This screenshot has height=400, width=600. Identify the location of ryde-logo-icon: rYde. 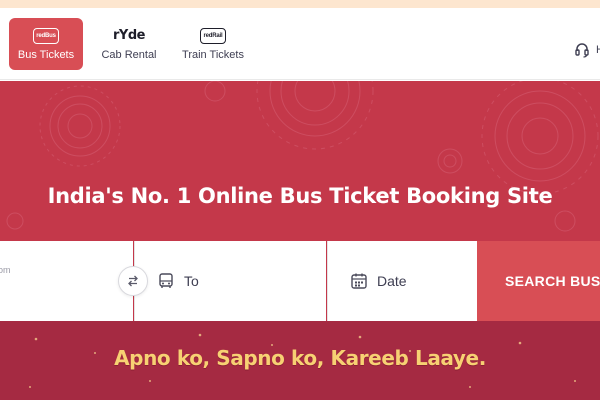
(129, 35).